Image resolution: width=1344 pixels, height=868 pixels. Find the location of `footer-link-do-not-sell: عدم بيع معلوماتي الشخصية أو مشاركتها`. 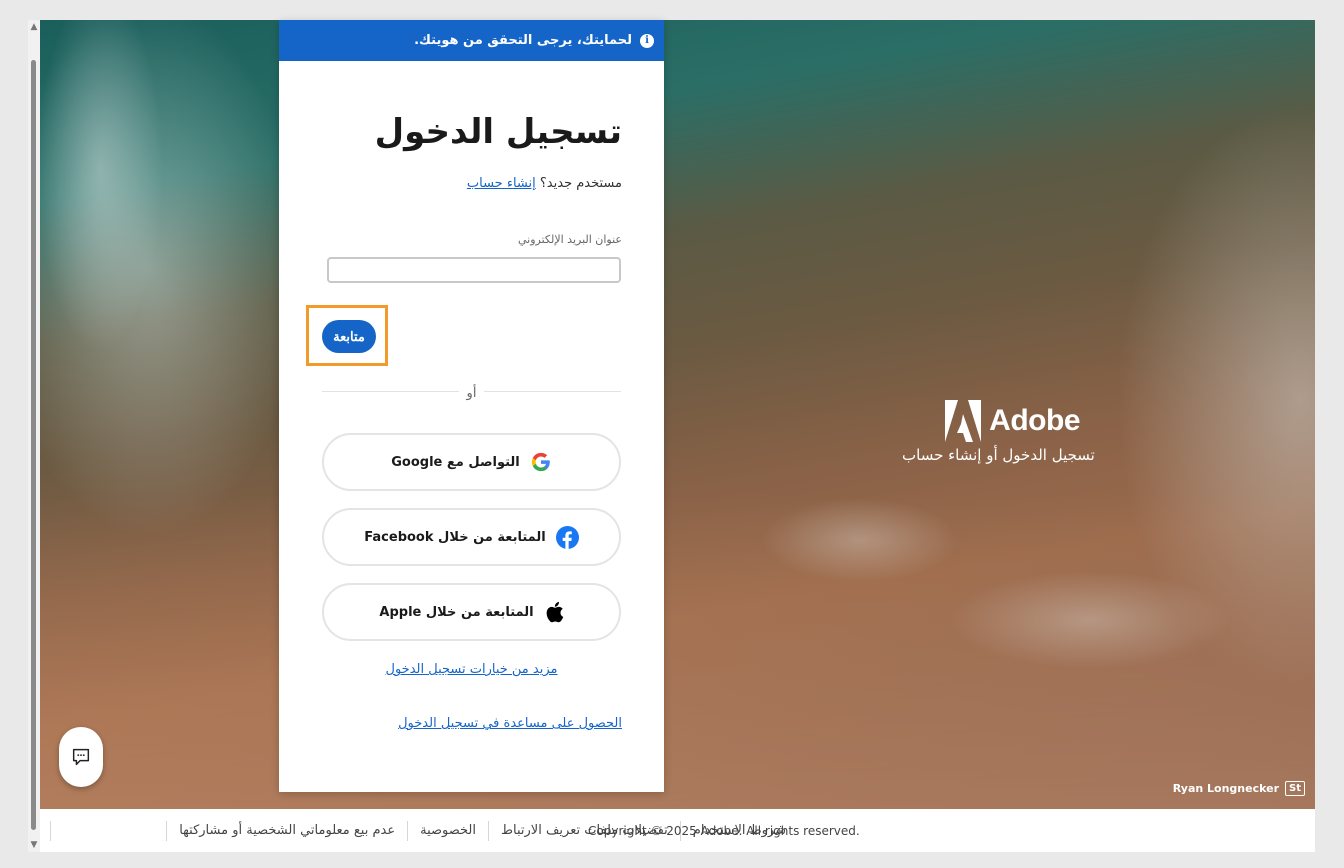

footer-link-do-not-sell: عدم بيع معلوماتي الشخصية أو مشاركتها is located at coordinates (286, 830).